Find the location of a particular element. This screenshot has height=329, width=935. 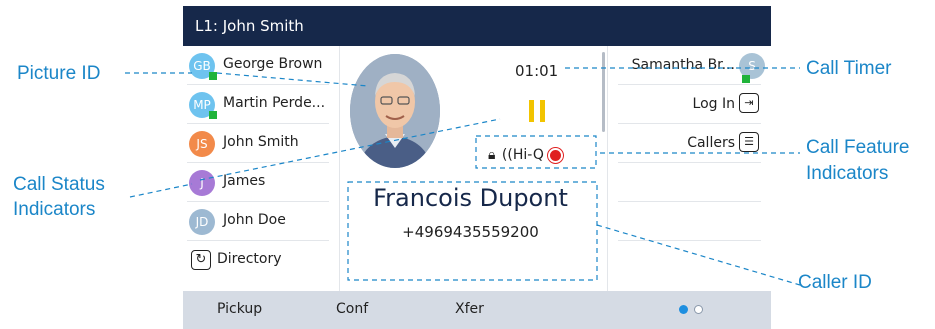

callout-call-status-2: Indicators is located at coordinates (54, 209).